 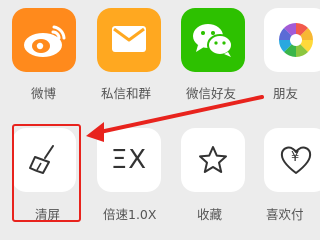 I want to click on moments-icon, so click(x=296, y=40).